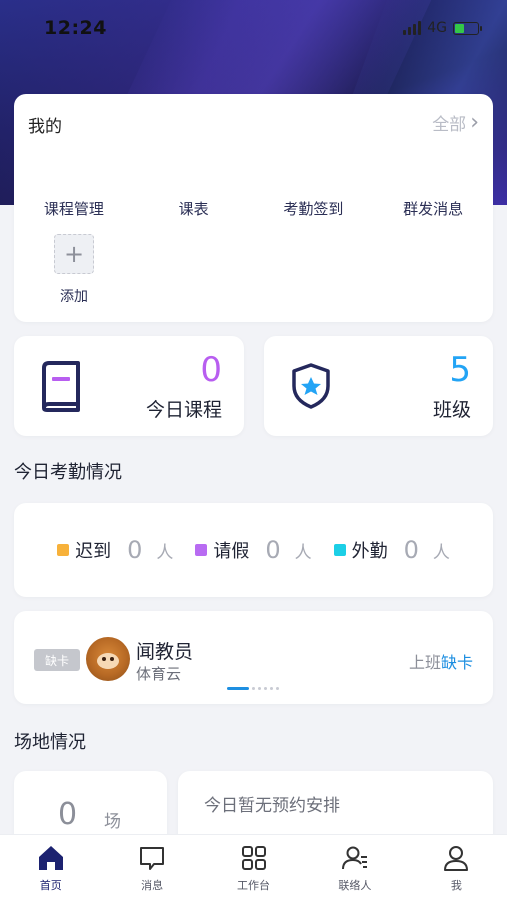 Image resolution: width=507 pixels, height=900 pixels. Describe the element at coordinates (378, 386) in the screenshot. I see `classes-card: 5 班级` at that location.